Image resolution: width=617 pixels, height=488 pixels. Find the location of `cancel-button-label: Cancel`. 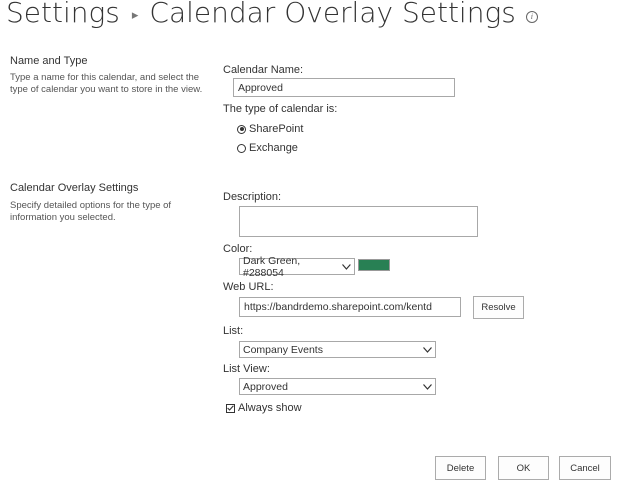

cancel-button-label: Cancel is located at coordinates (585, 468).